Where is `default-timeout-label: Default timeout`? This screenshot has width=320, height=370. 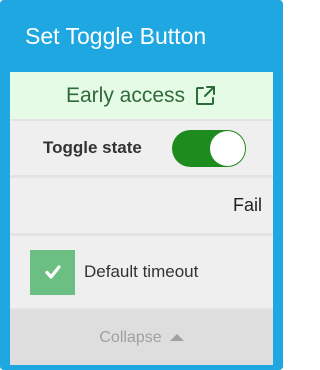
default-timeout-label: Default timeout is located at coordinates (141, 271).